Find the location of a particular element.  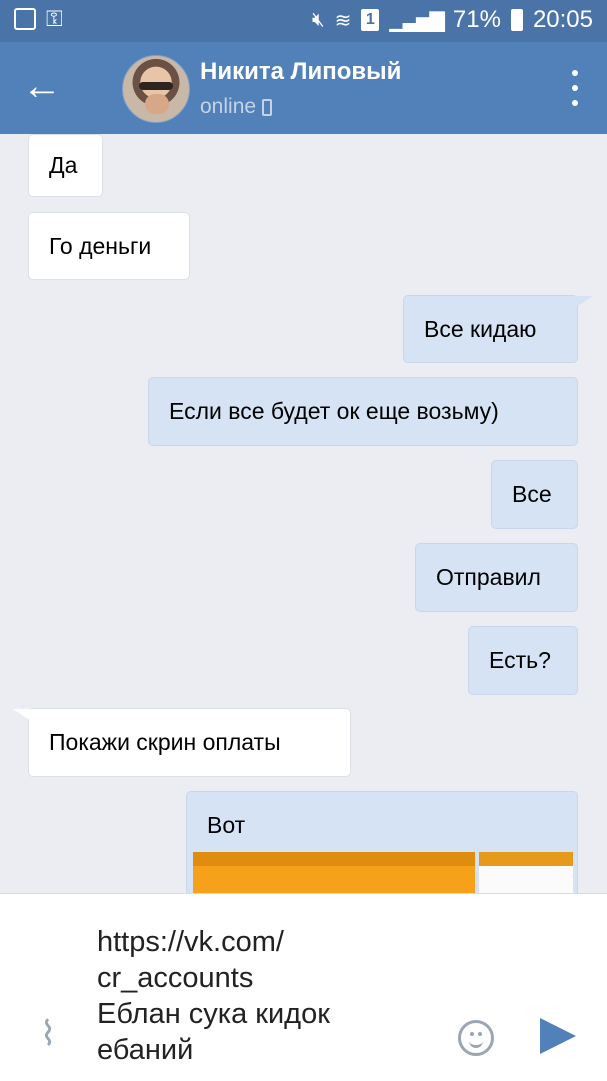

sim-icon: 1 is located at coordinates (370, 20).